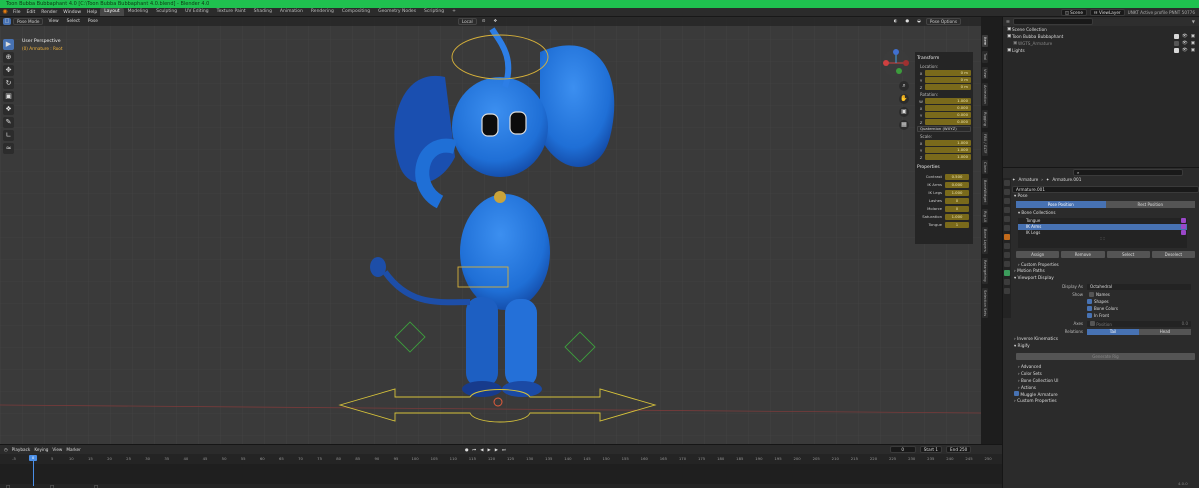  I want to click on names-checkbox, so click(1091, 294).